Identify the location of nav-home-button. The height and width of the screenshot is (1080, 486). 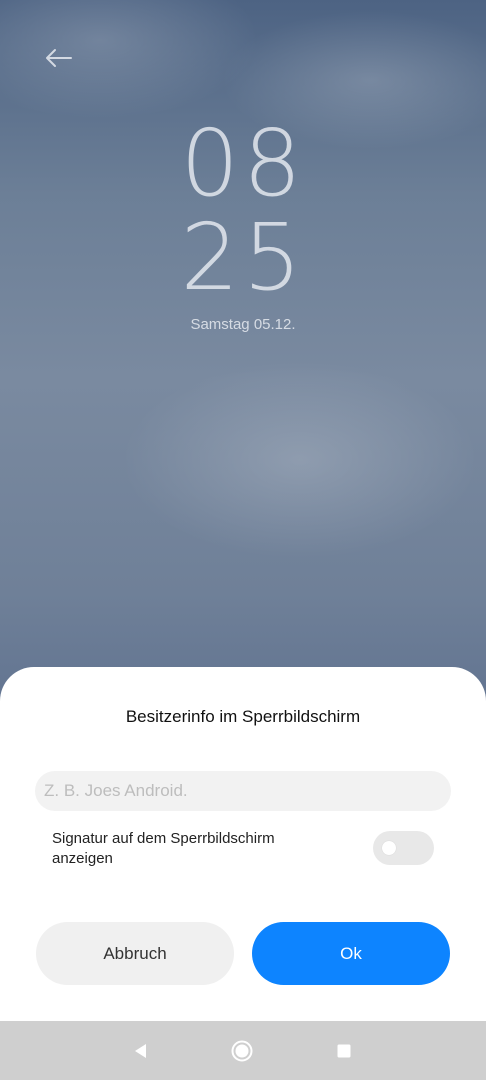
(242, 1050).